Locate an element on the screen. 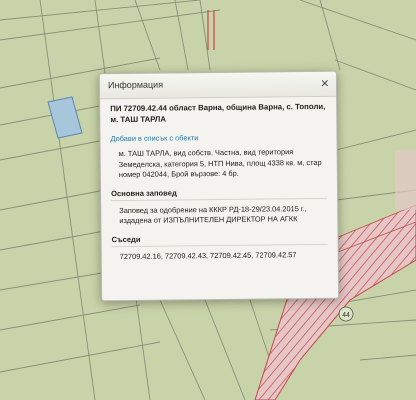  neighbours-heading: Съседи is located at coordinates (219, 239).